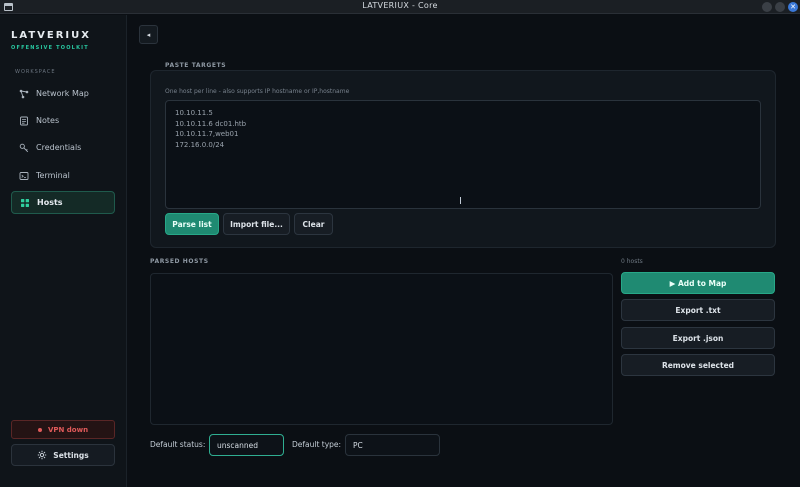 The width and height of the screenshot is (800, 487). I want to click on brand-subtitle: OFFENSIVE TOOLKIT, so click(50, 48).